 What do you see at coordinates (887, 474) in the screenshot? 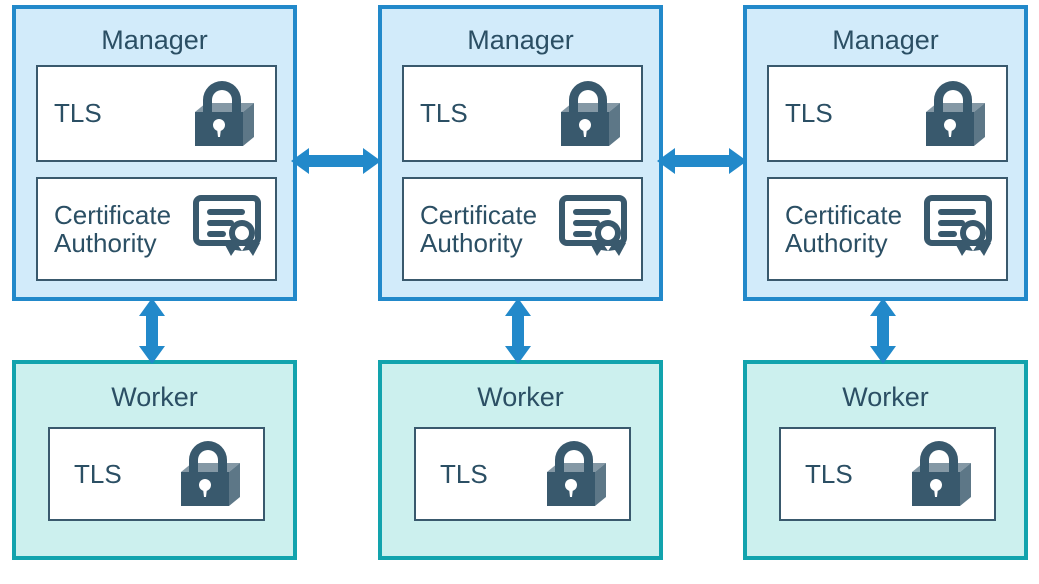
I see `worker-3-tls-panel: TLS` at bounding box center [887, 474].